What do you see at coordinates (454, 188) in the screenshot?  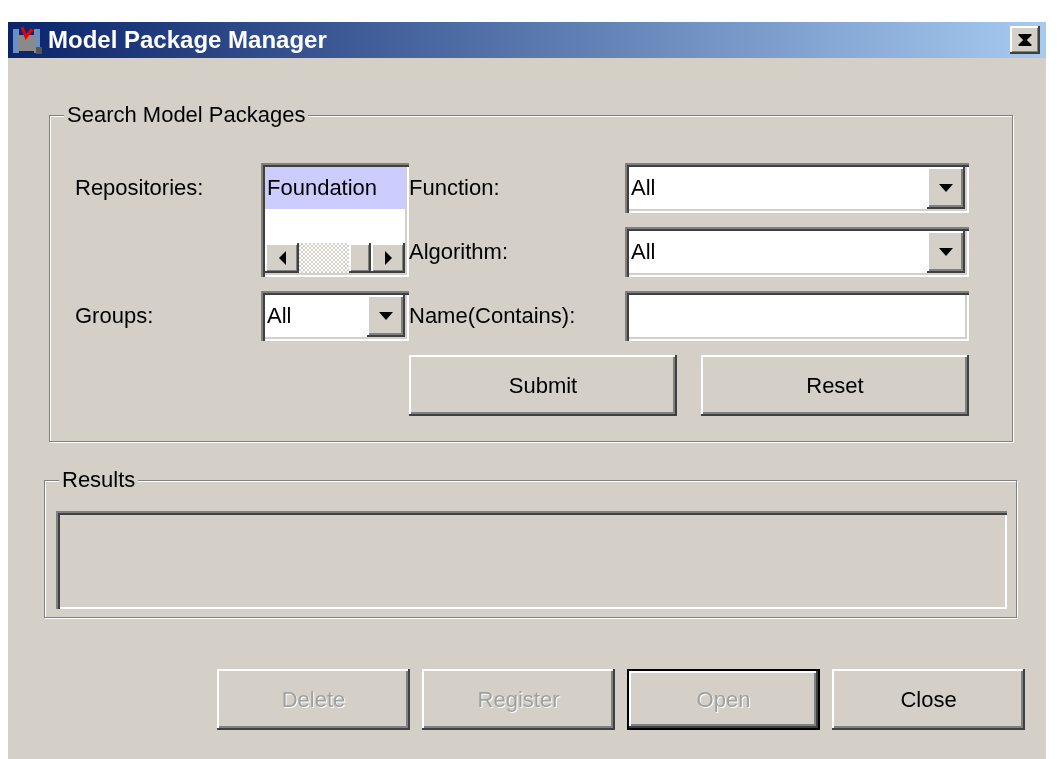 I see `field-label: Function:` at bounding box center [454, 188].